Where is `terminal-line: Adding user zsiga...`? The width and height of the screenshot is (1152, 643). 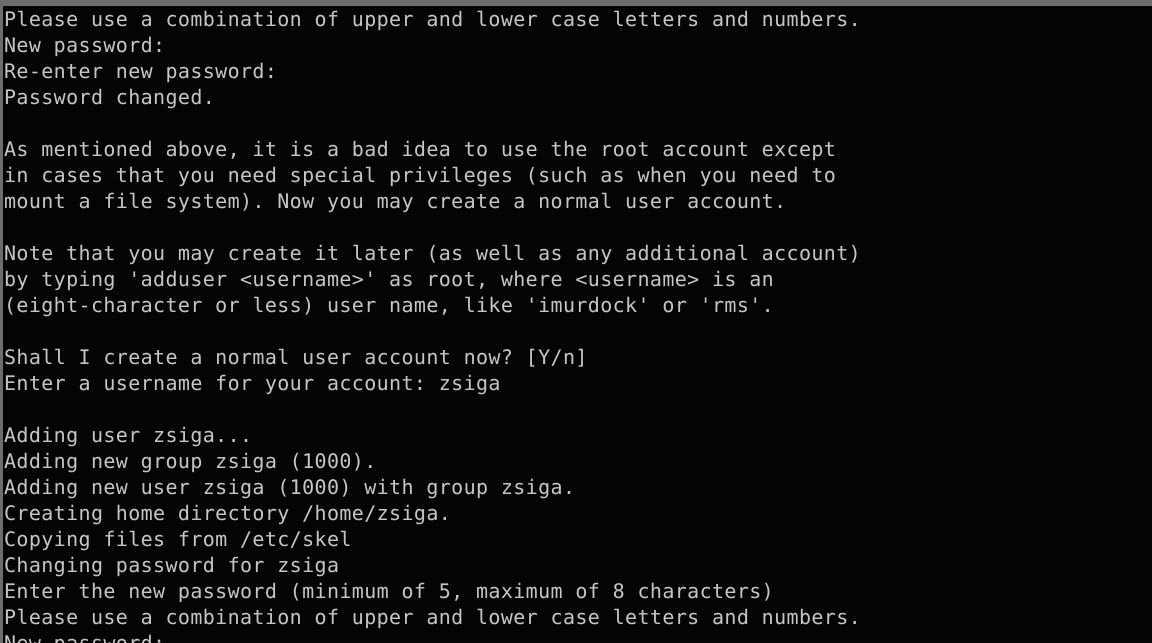
terminal-line: Adding user zsiga... is located at coordinates (128, 435).